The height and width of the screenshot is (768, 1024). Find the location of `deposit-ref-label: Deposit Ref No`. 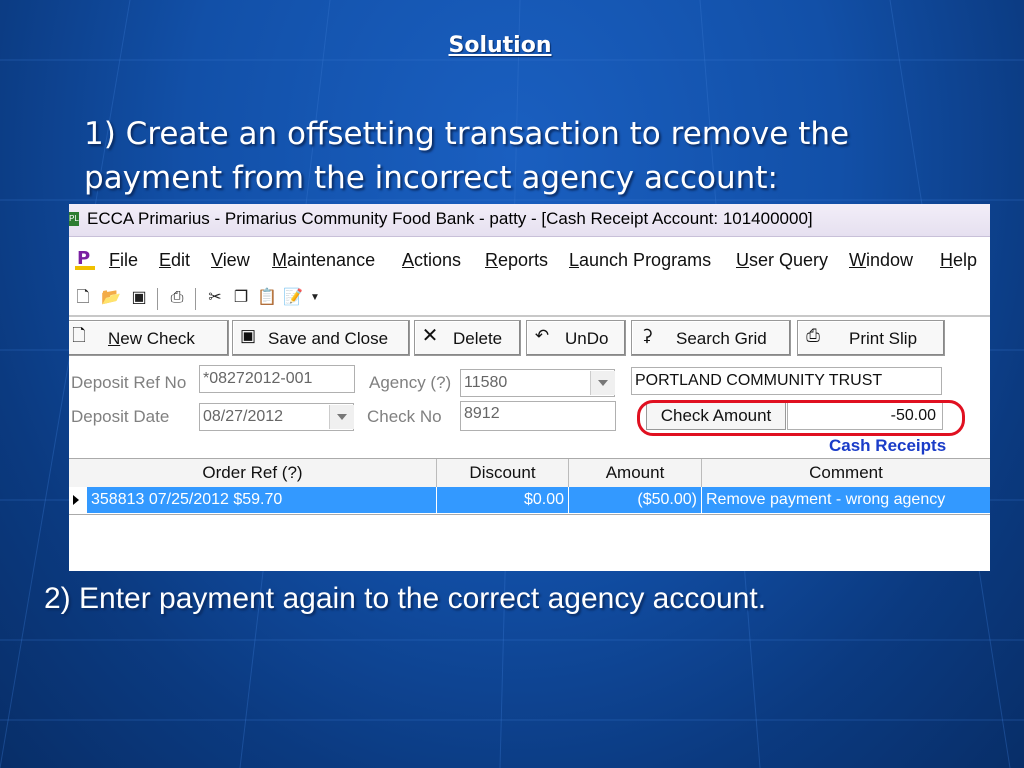

deposit-ref-label: Deposit Ref No is located at coordinates (129, 382).